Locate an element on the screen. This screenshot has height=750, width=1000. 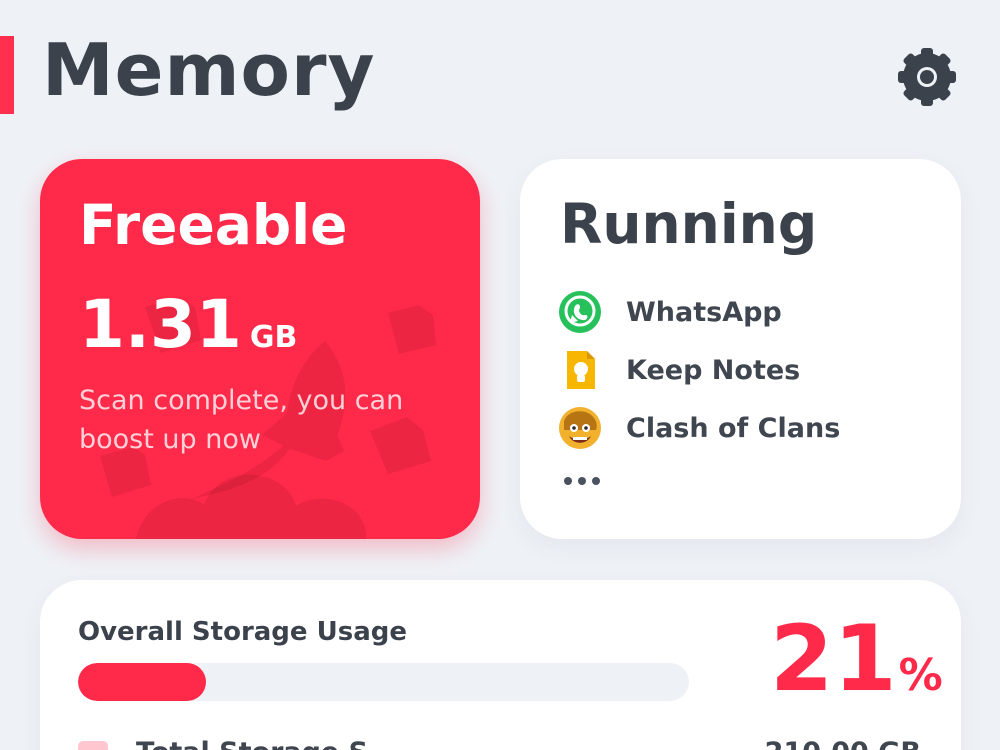
storage-usage-percentage: 21% is located at coordinates (856, 660).